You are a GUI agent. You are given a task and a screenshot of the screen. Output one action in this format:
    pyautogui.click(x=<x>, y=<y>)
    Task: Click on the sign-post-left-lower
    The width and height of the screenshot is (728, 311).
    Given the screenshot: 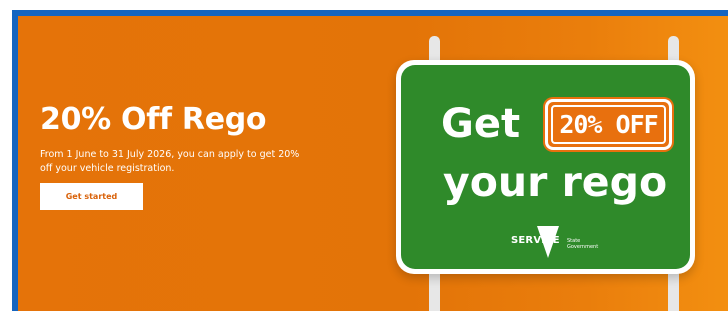 What is the action you would take?
    pyautogui.click(x=434, y=291)
    